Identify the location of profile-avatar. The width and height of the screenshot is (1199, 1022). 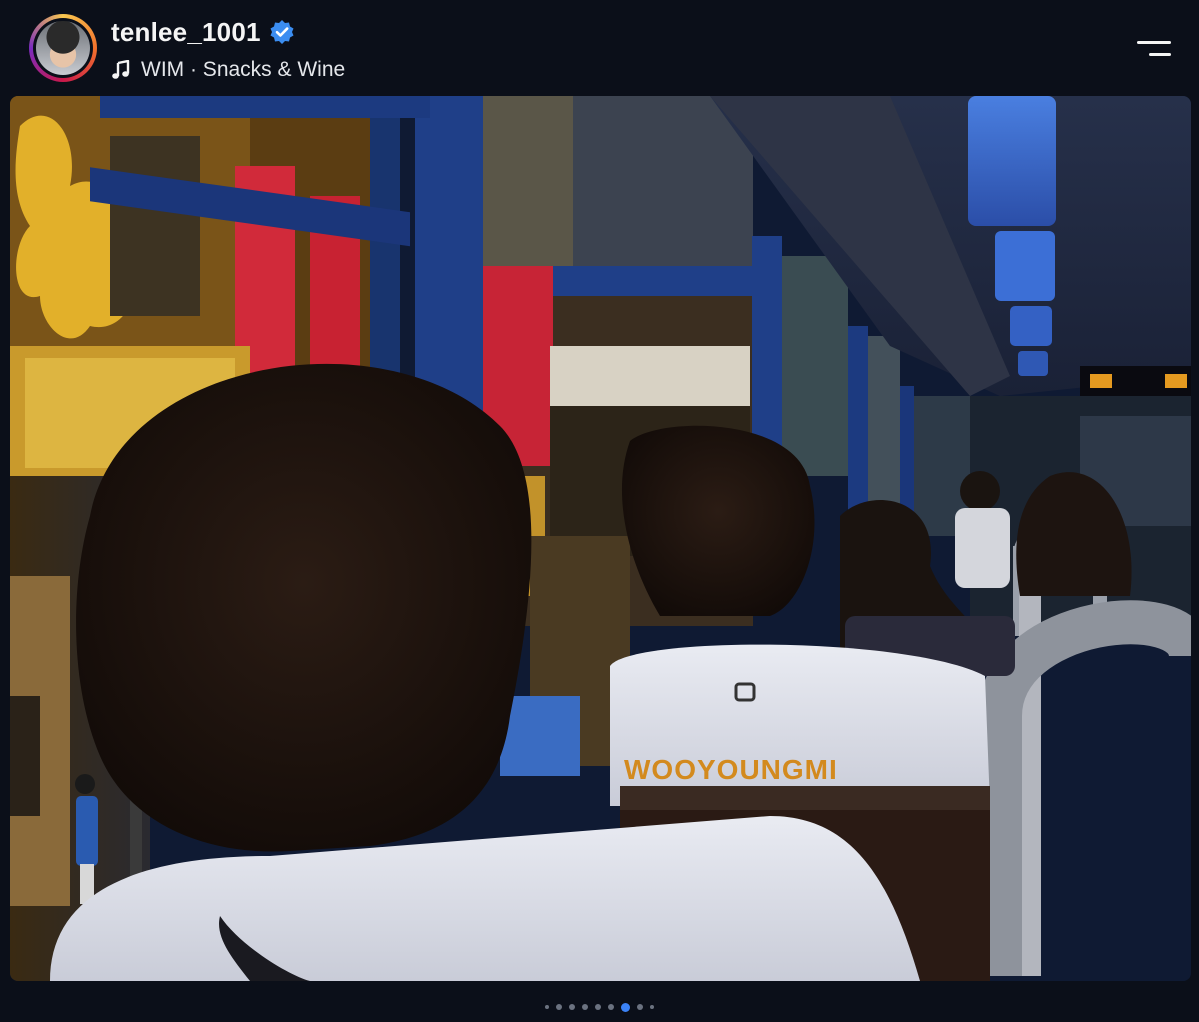
(63, 48).